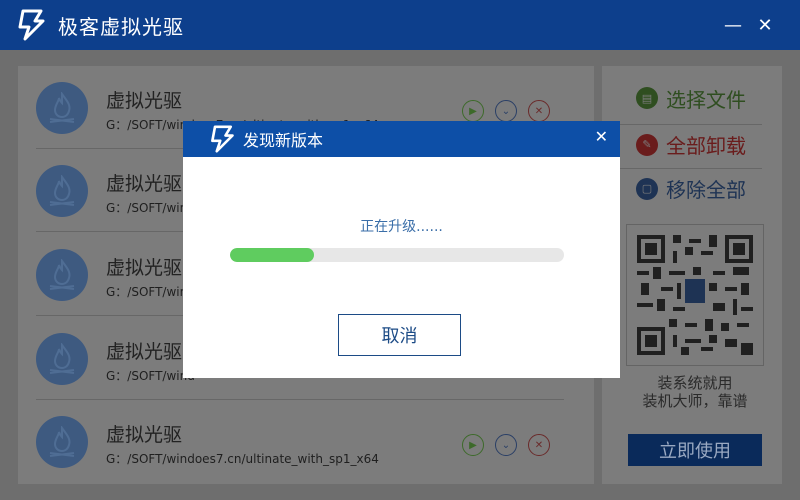 The width and height of the screenshot is (800, 500). What do you see at coordinates (399, 335) in the screenshot?
I see `cancel-button: 取消` at bounding box center [399, 335].